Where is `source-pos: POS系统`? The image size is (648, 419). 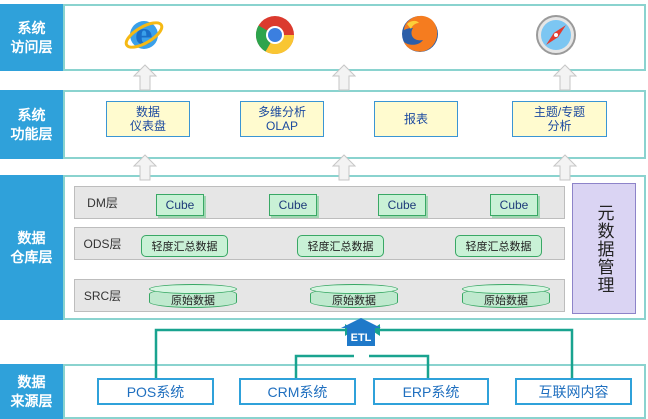 source-pos: POS系统 is located at coordinates (155, 391).